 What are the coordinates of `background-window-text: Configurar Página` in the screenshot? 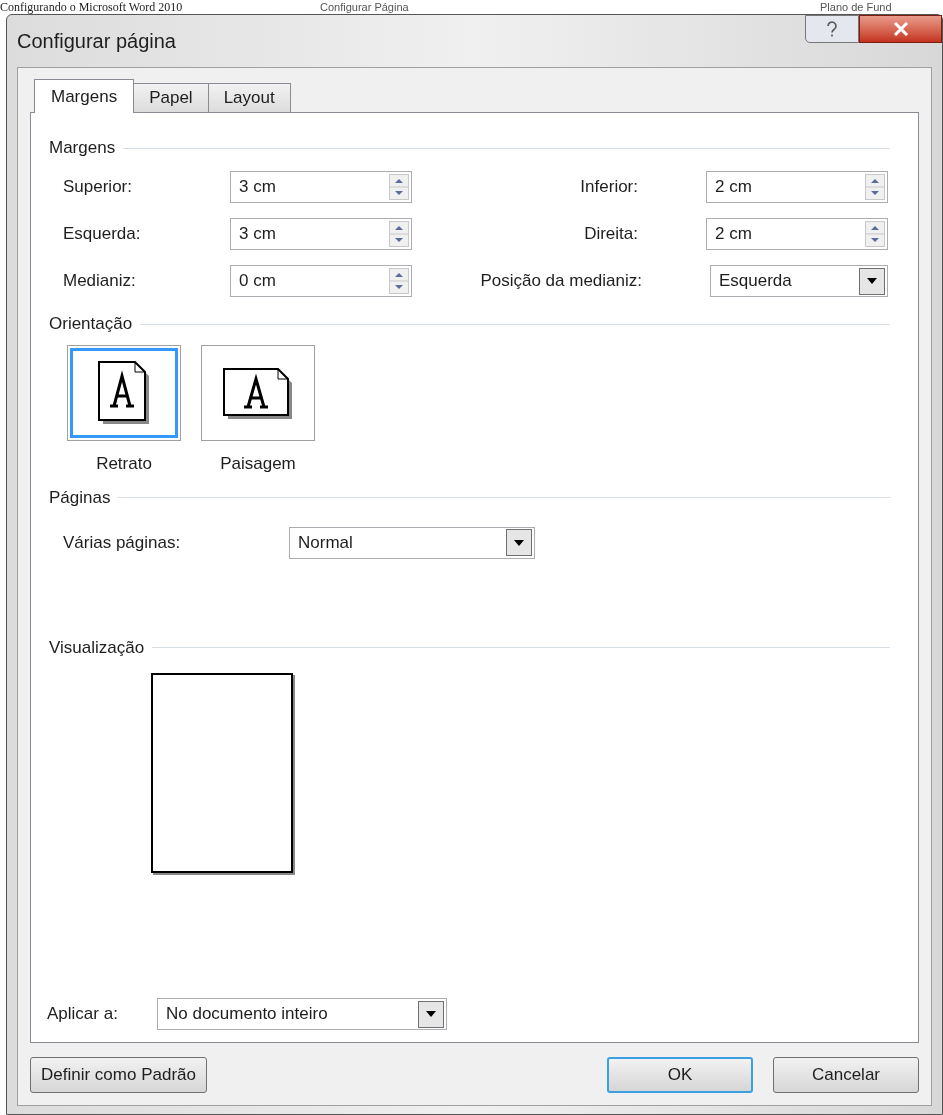 It's located at (365, 7).